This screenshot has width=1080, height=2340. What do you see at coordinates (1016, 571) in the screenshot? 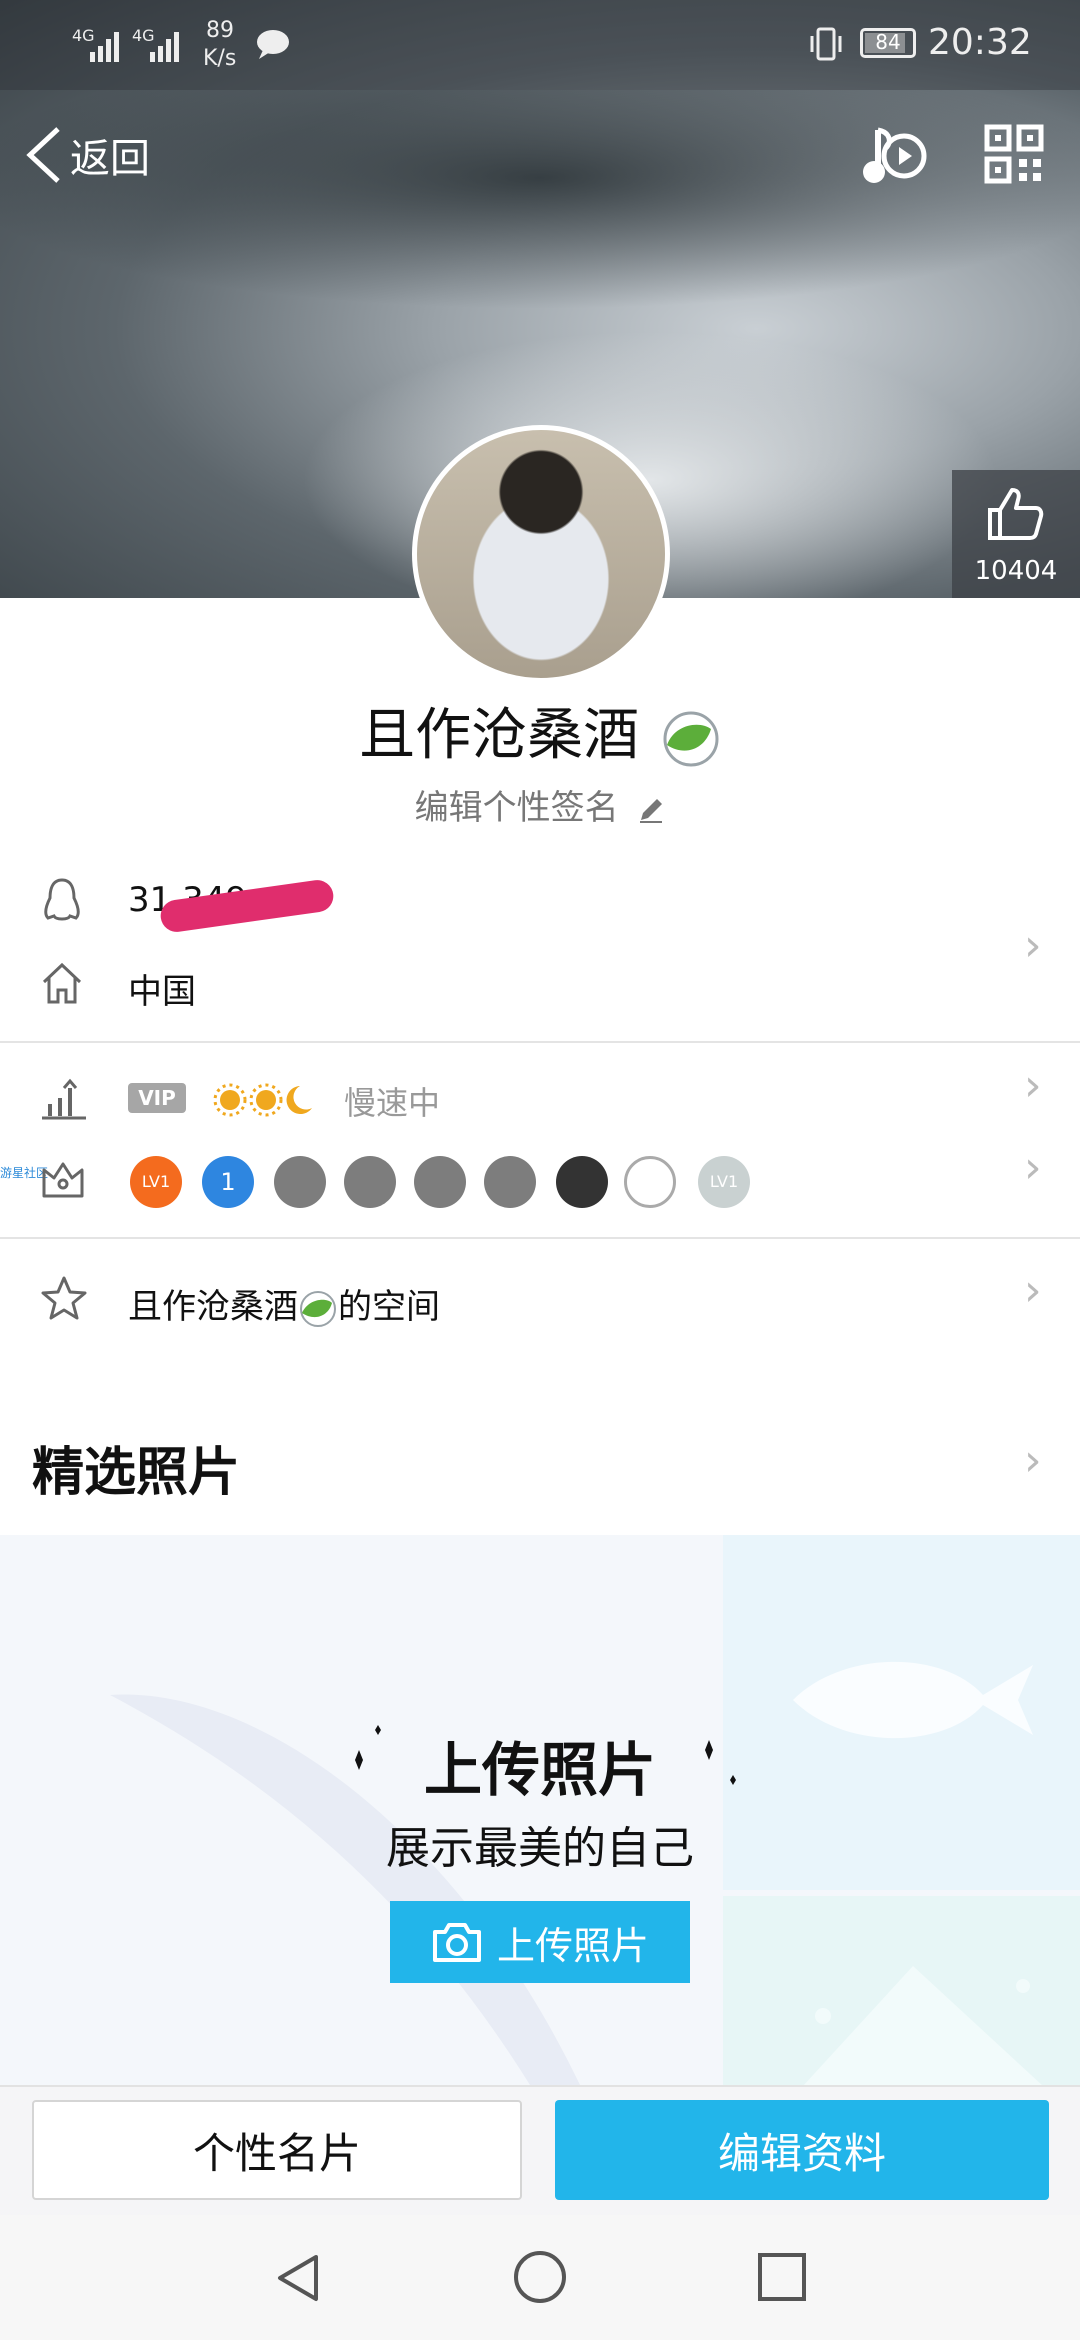
I see `like-count: 10404` at bounding box center [1016, 571].